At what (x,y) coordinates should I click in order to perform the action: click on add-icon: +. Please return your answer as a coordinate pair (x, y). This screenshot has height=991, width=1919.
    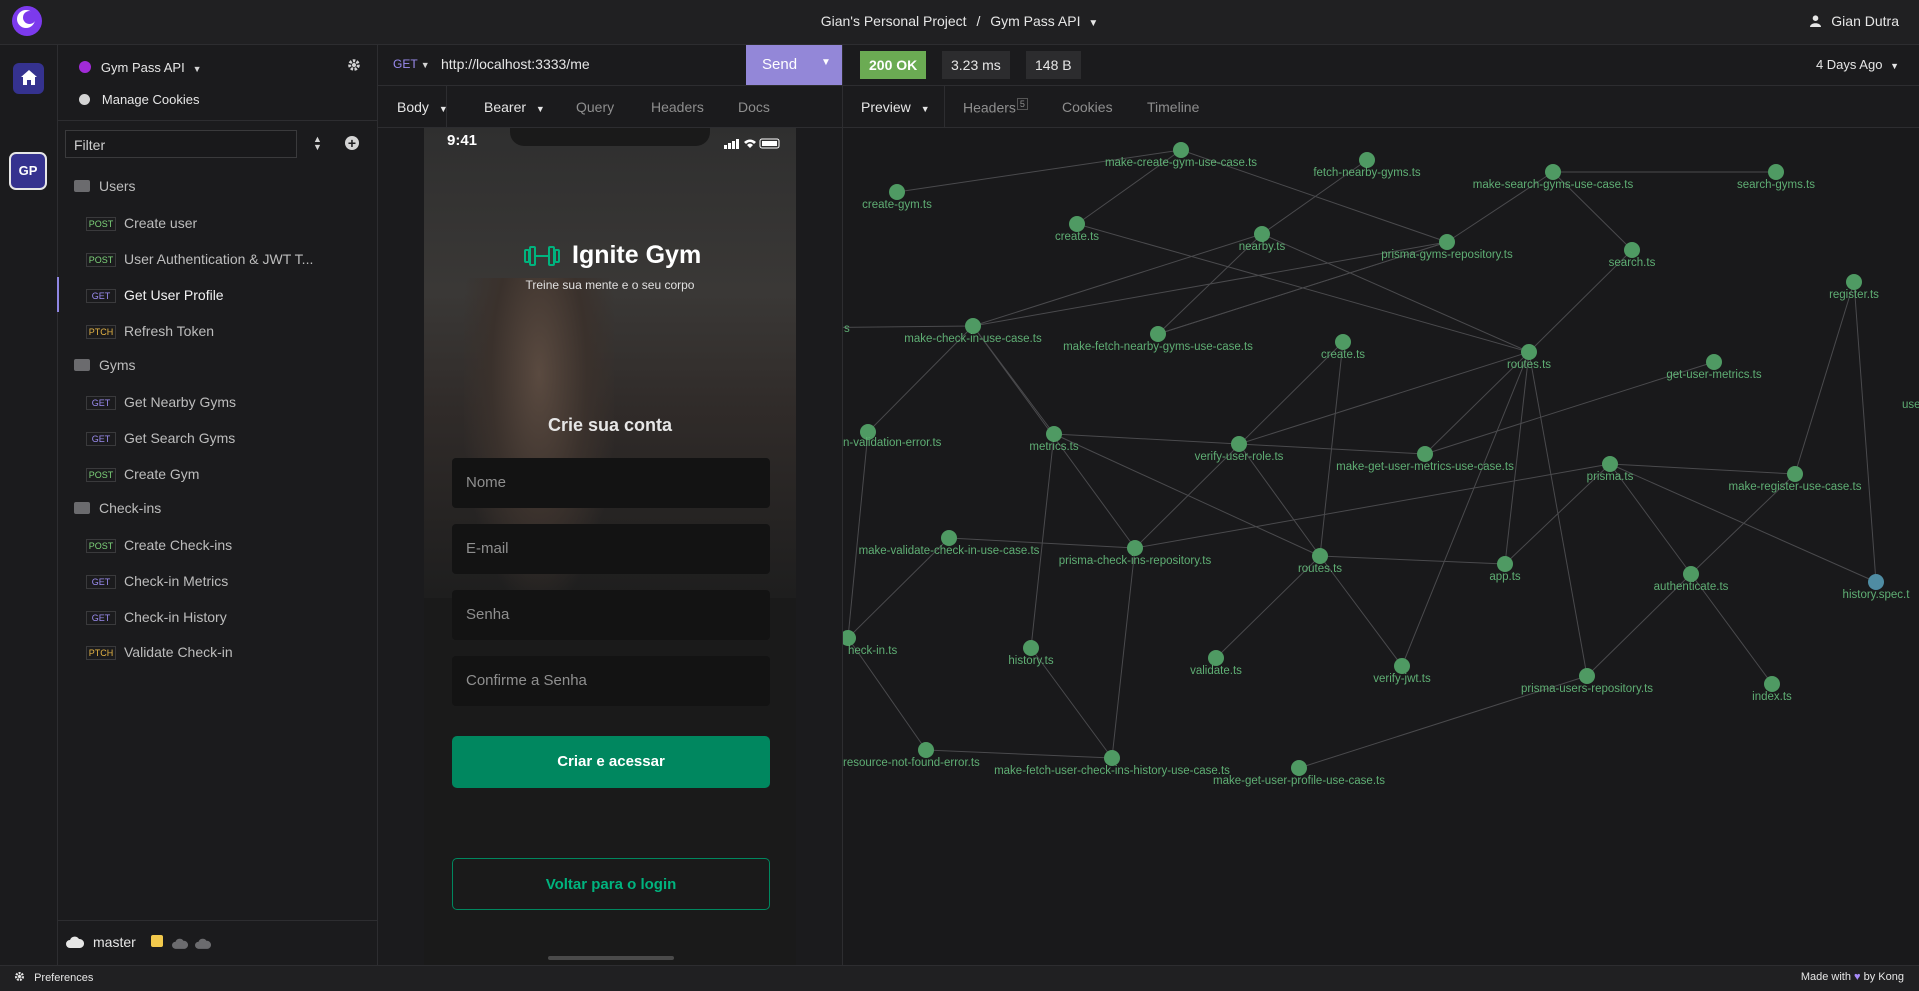
    Looking at the image, I should click on (352, 143).